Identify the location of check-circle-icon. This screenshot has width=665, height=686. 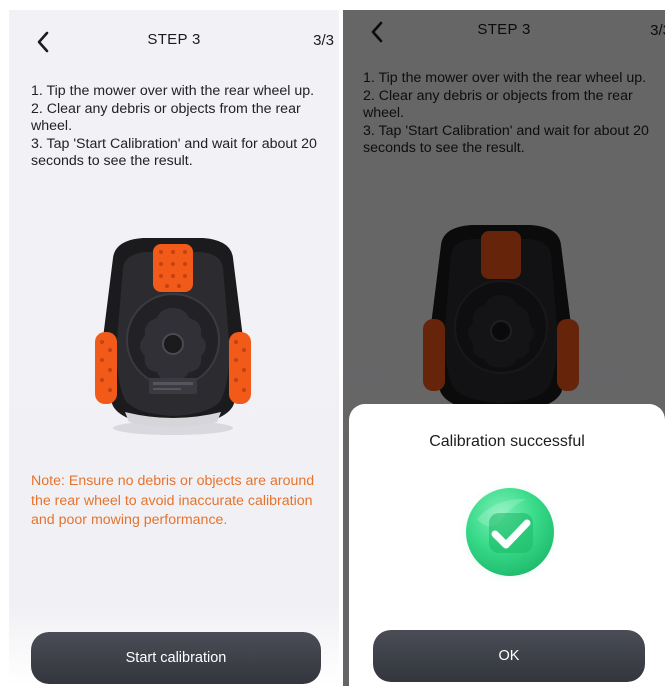
(510, 532).